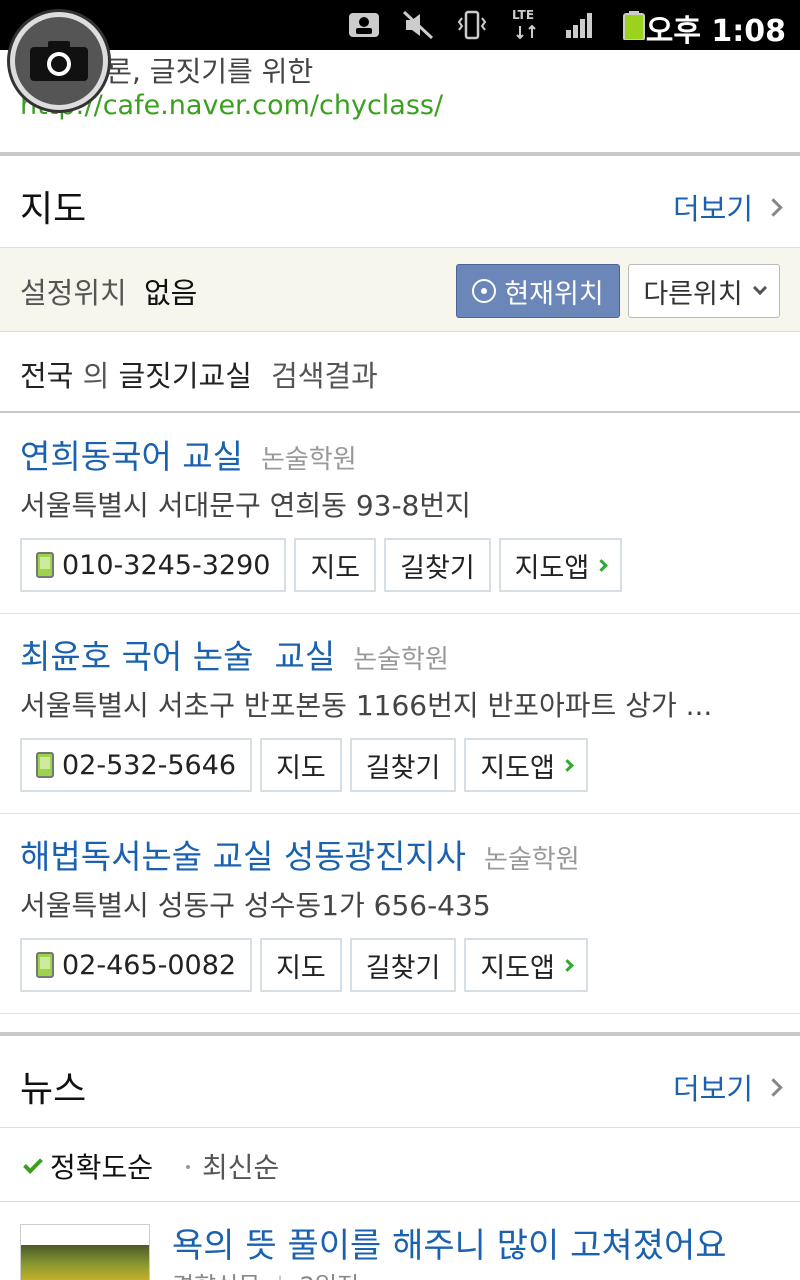  What do you see at coordinates (715, 31) in the screenshot?
I see `status-time: 오후 1:08` at bounding box center [715, 31].